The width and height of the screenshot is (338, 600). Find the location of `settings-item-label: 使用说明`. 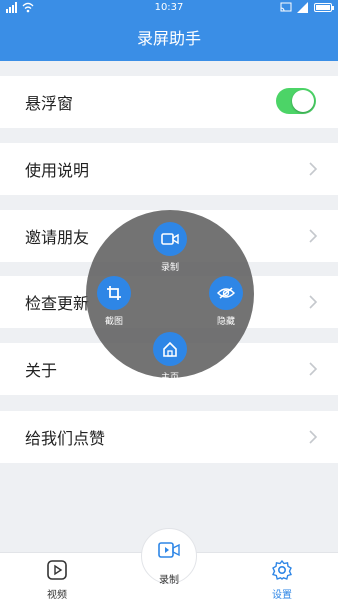

settings-item-label: 使用说明 is located at coordinates (57, 170).